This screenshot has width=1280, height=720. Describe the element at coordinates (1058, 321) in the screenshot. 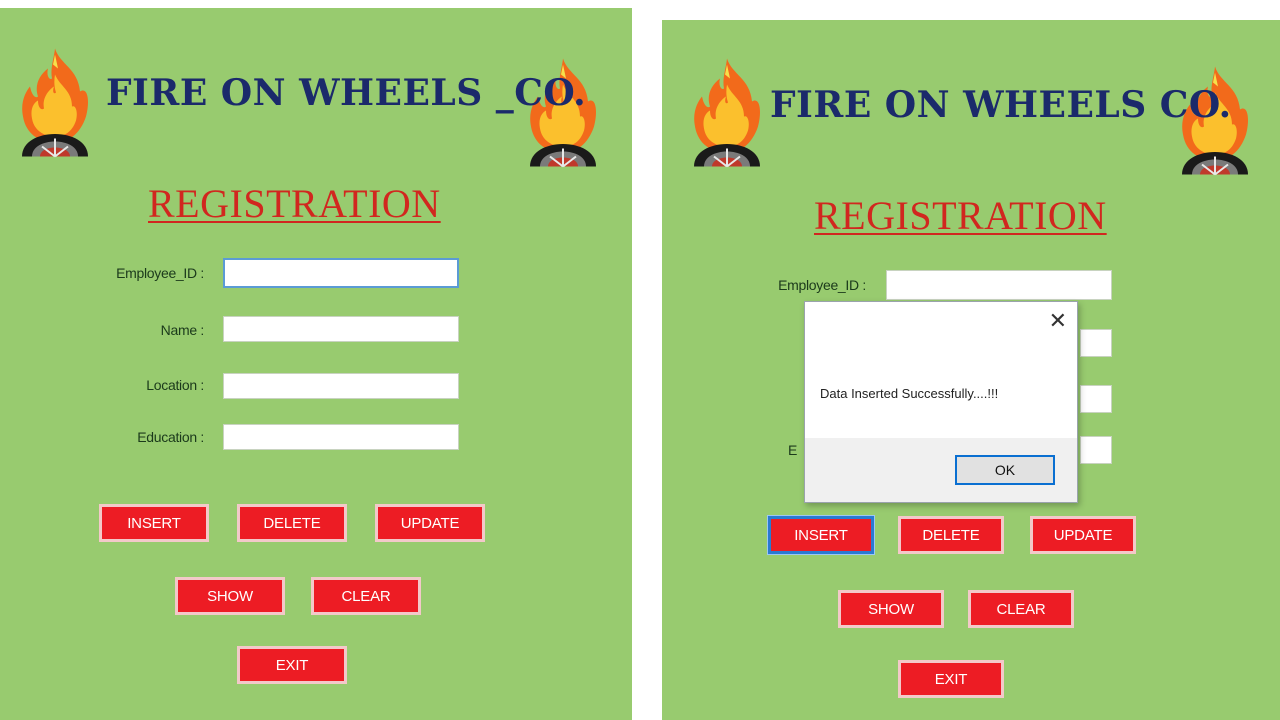

I see `close-icon: ✕` at that location.